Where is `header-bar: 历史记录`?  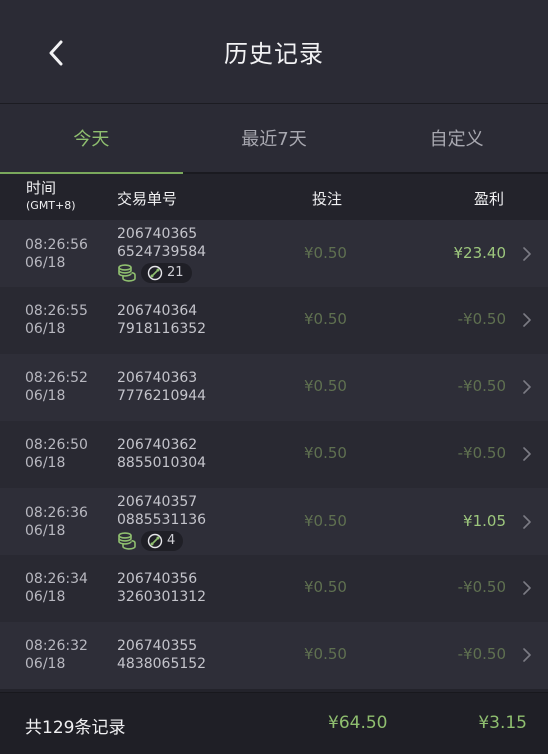
header-bar: 历史记录 is located at coordinates (274, 52).